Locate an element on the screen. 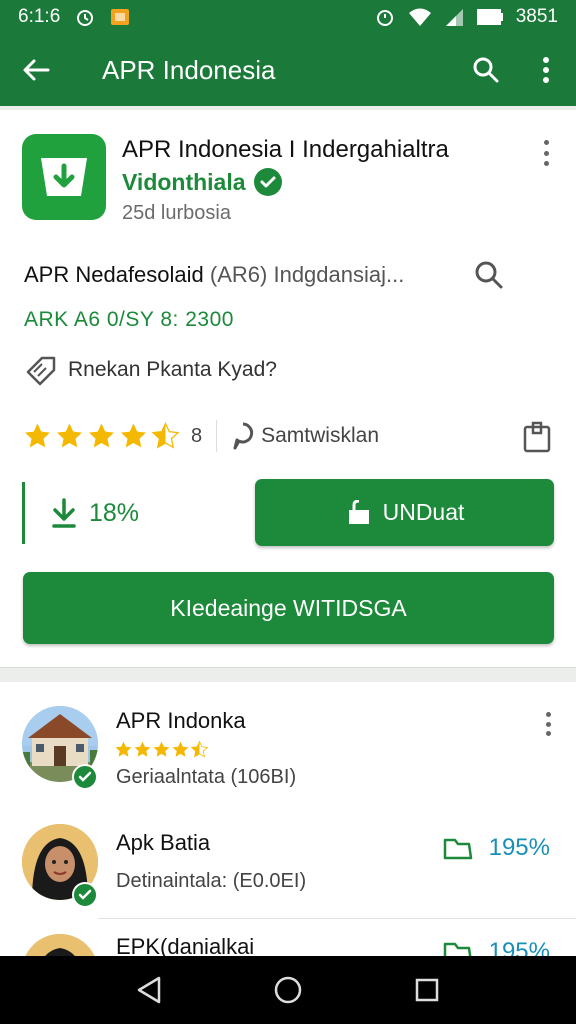 This screenshot has width=576, height=1024. developer-name: Vidonthiala is located at coordinates (184, 182).